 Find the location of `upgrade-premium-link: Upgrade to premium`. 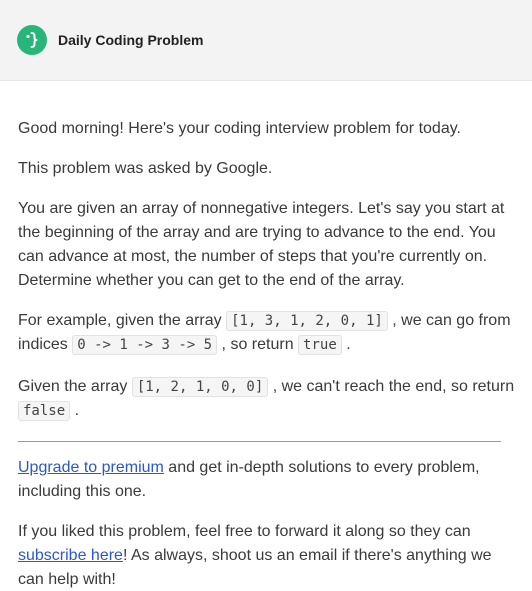

upgrade-premium-link: Upgrade to premium is located at coordinates (91, 467).